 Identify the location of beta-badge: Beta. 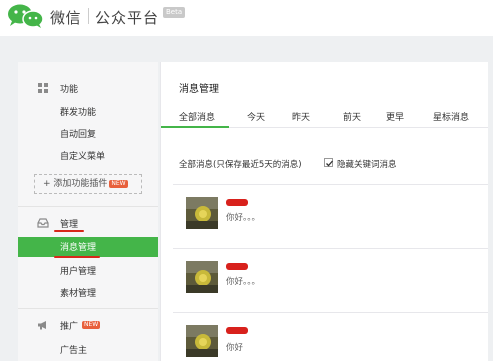
(174, 12).